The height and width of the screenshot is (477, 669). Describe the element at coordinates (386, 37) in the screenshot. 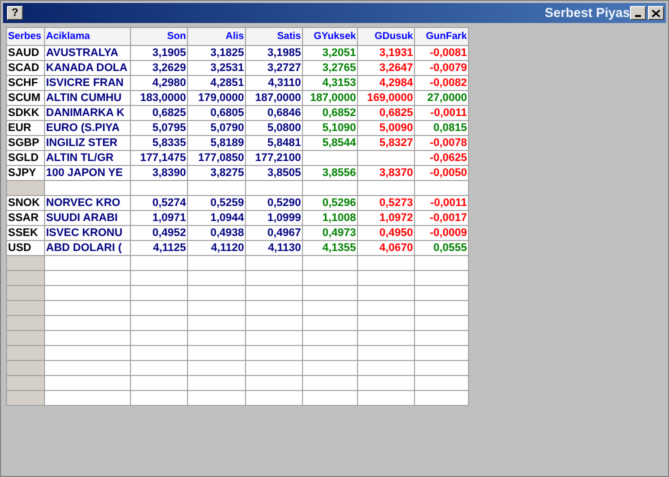

I see `column-header: GDusuk` at that location.